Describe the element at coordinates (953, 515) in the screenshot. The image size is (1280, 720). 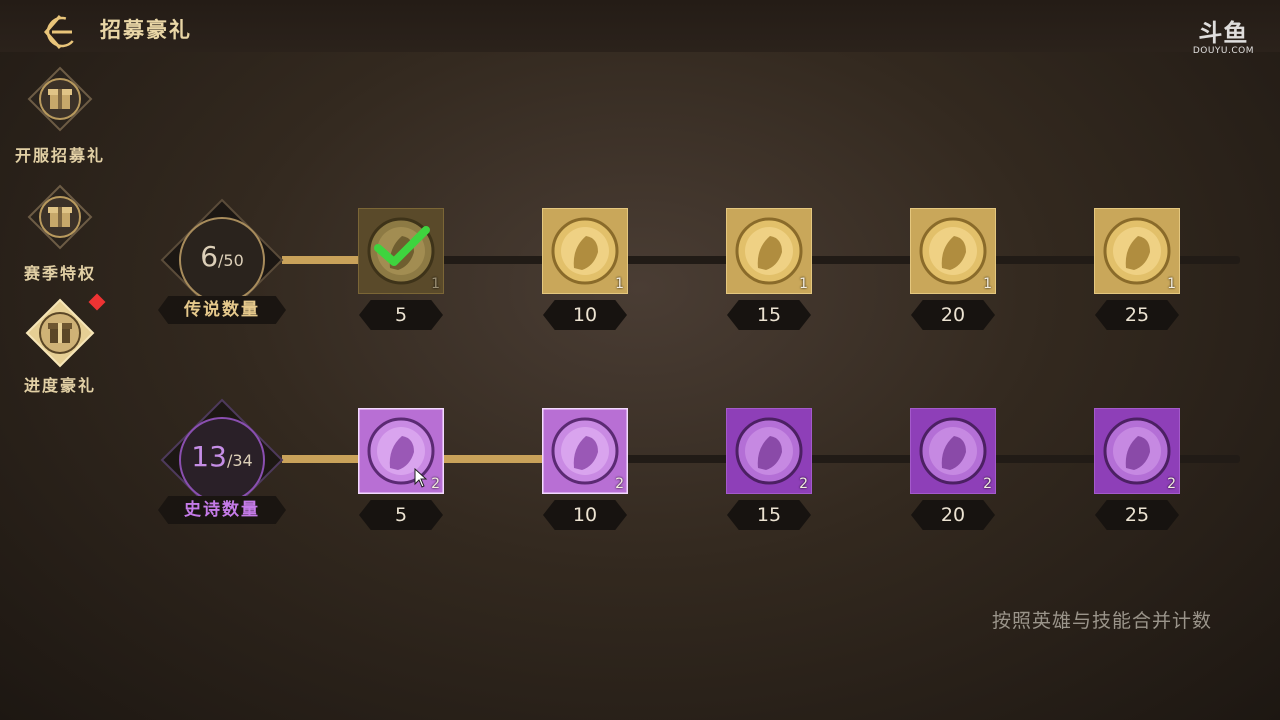
I see `epic-tier-20: 20` at that location.